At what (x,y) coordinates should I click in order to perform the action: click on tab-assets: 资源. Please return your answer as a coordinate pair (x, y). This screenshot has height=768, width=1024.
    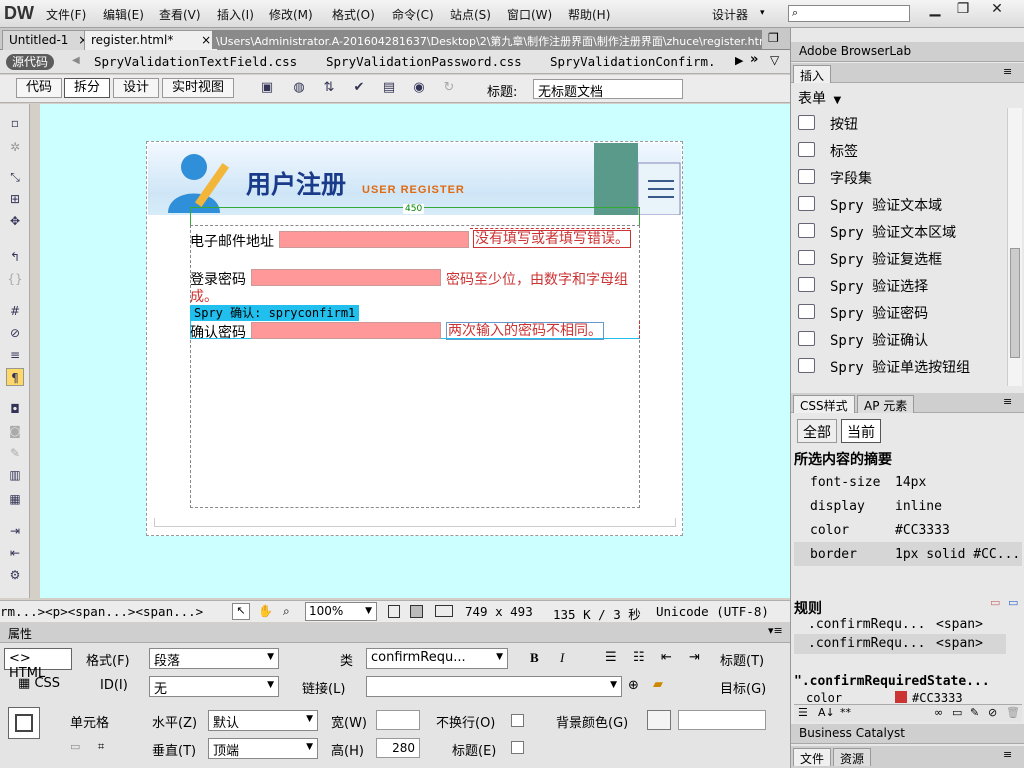
    Looking at the image, I should click on (852, 757).